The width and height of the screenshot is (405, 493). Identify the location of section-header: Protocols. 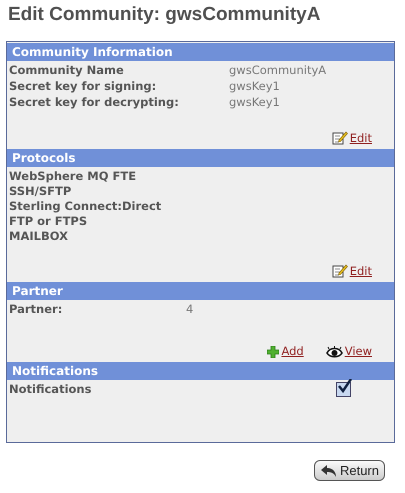
(200, 158).